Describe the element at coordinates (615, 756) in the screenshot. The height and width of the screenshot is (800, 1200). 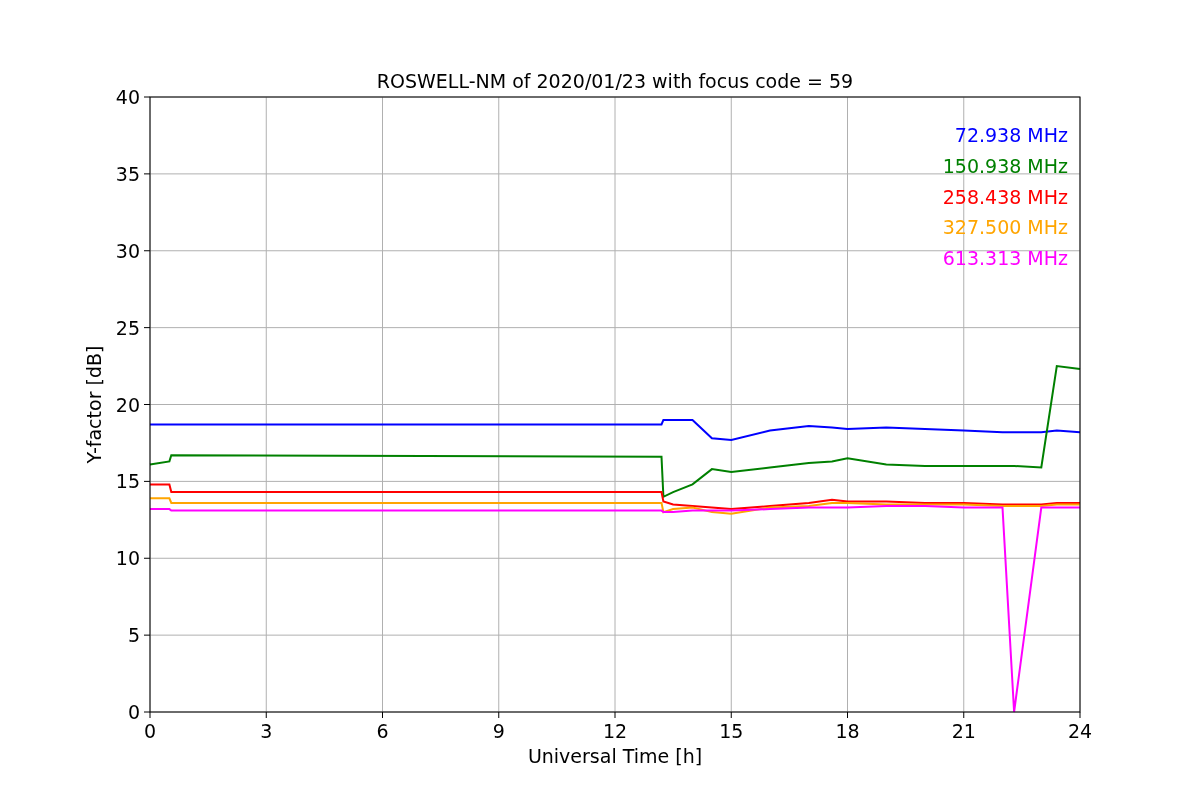
I see `x-axis-label: Universal Time [h]` at that location.